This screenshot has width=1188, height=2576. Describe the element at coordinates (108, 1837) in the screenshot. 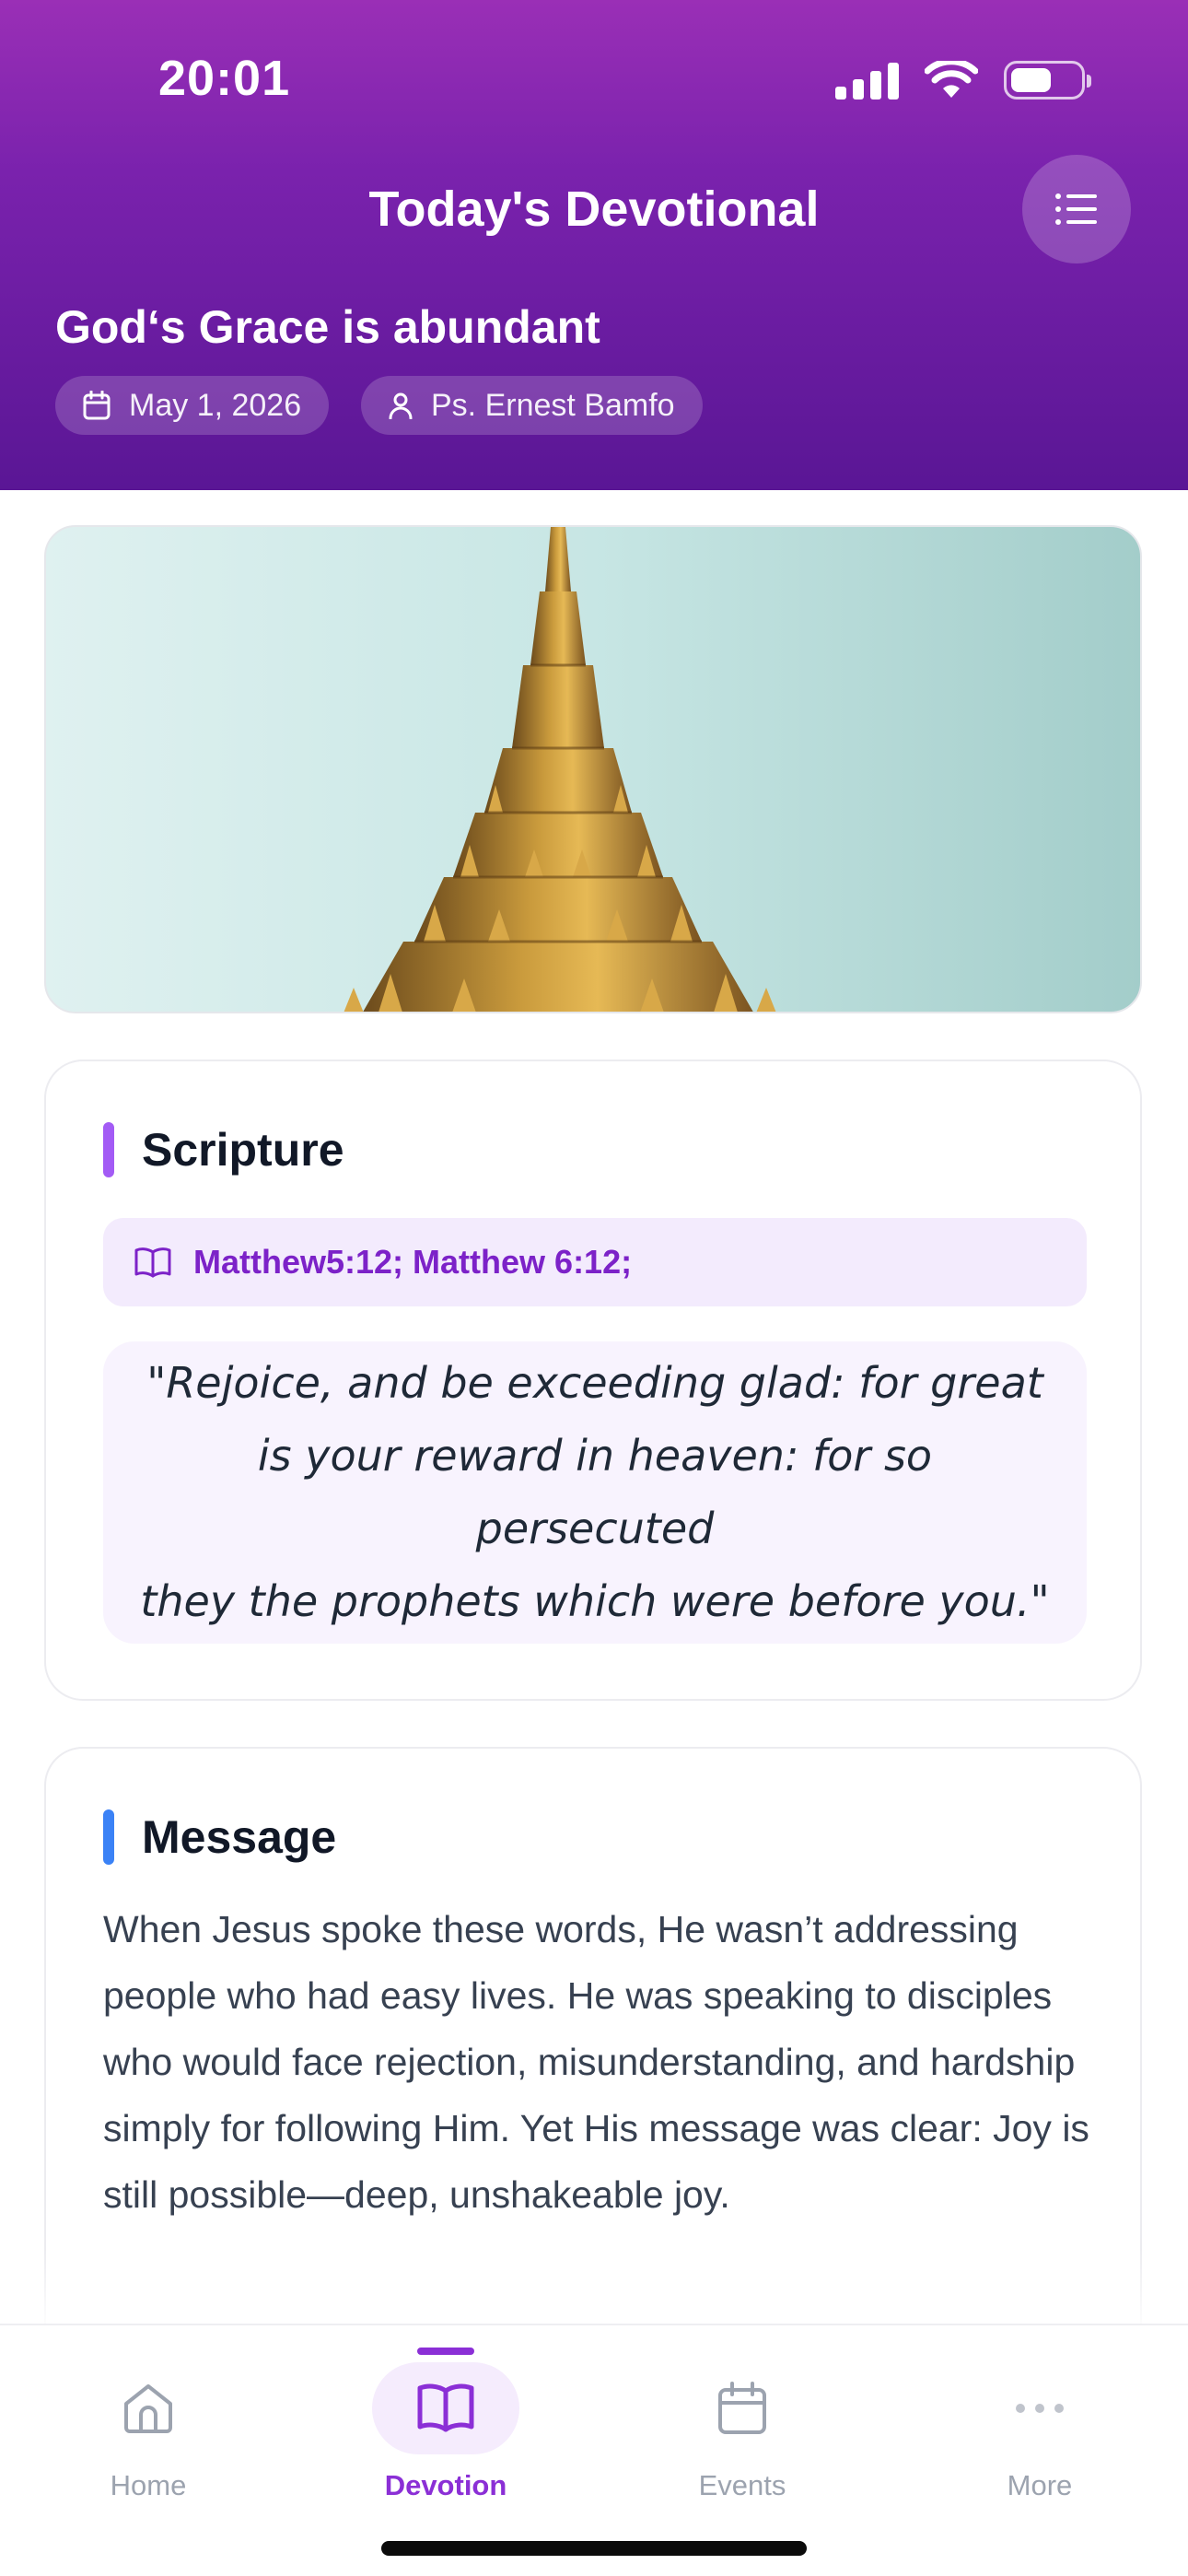

I see `message-accent-bar` at that location.